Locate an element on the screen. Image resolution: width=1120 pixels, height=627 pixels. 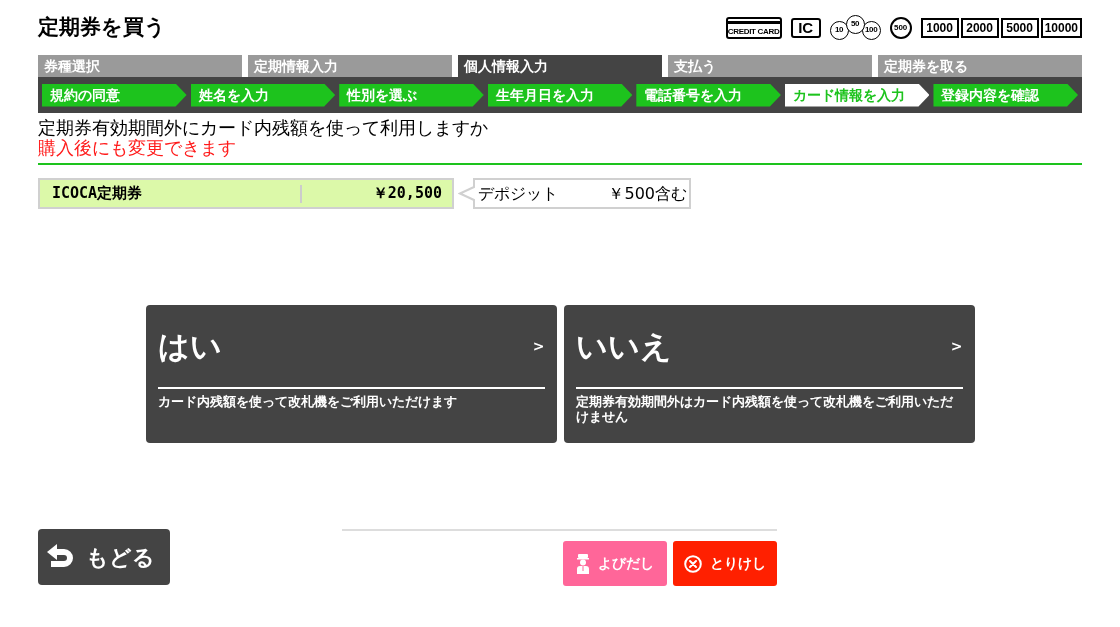
choice-label: はい is located at coordinates (189, 346).